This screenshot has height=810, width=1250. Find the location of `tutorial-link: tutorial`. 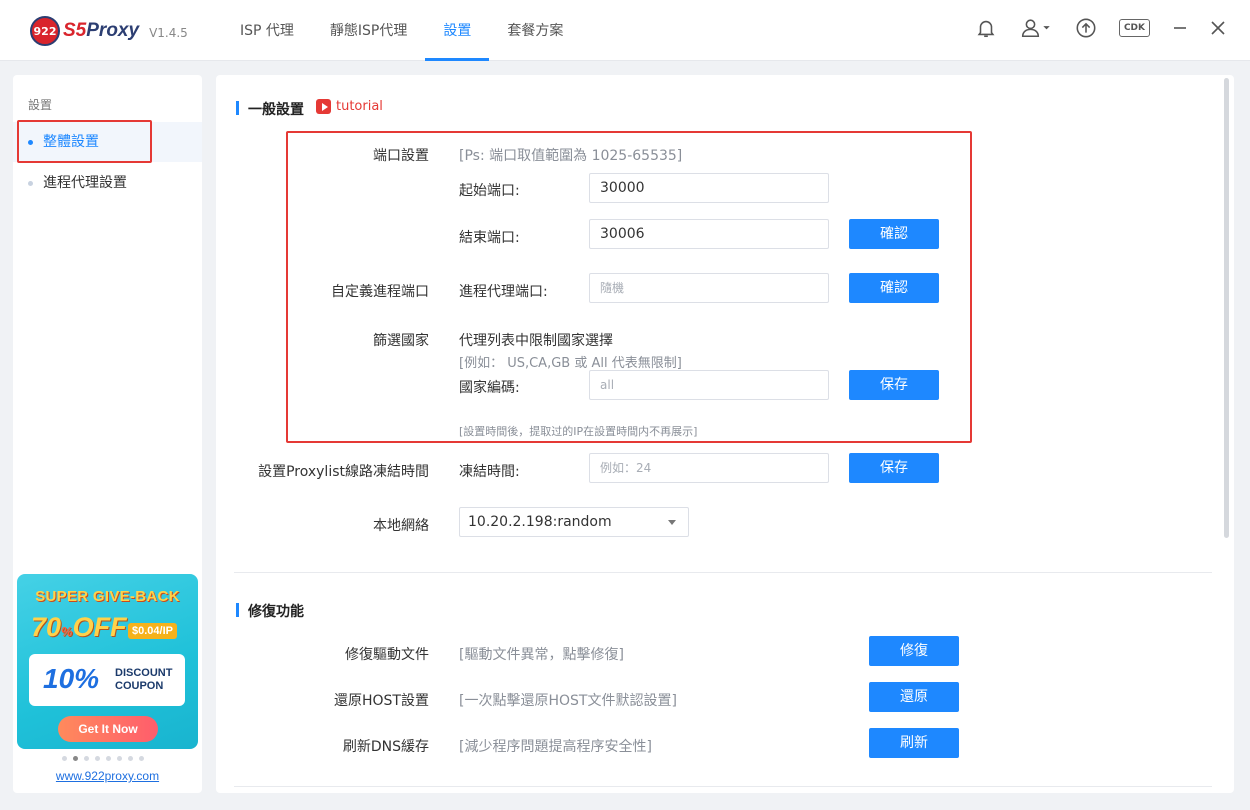

tutorial-link: tutorial is located at coordinates (349, 106).